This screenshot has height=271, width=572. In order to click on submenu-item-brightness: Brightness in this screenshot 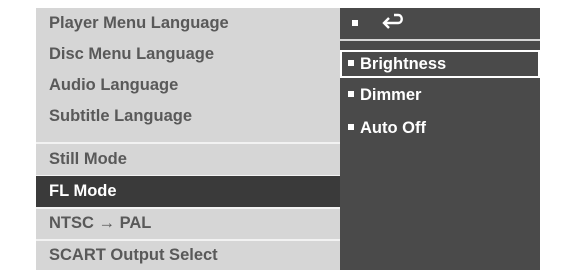, I will do `click(440, 64)`.